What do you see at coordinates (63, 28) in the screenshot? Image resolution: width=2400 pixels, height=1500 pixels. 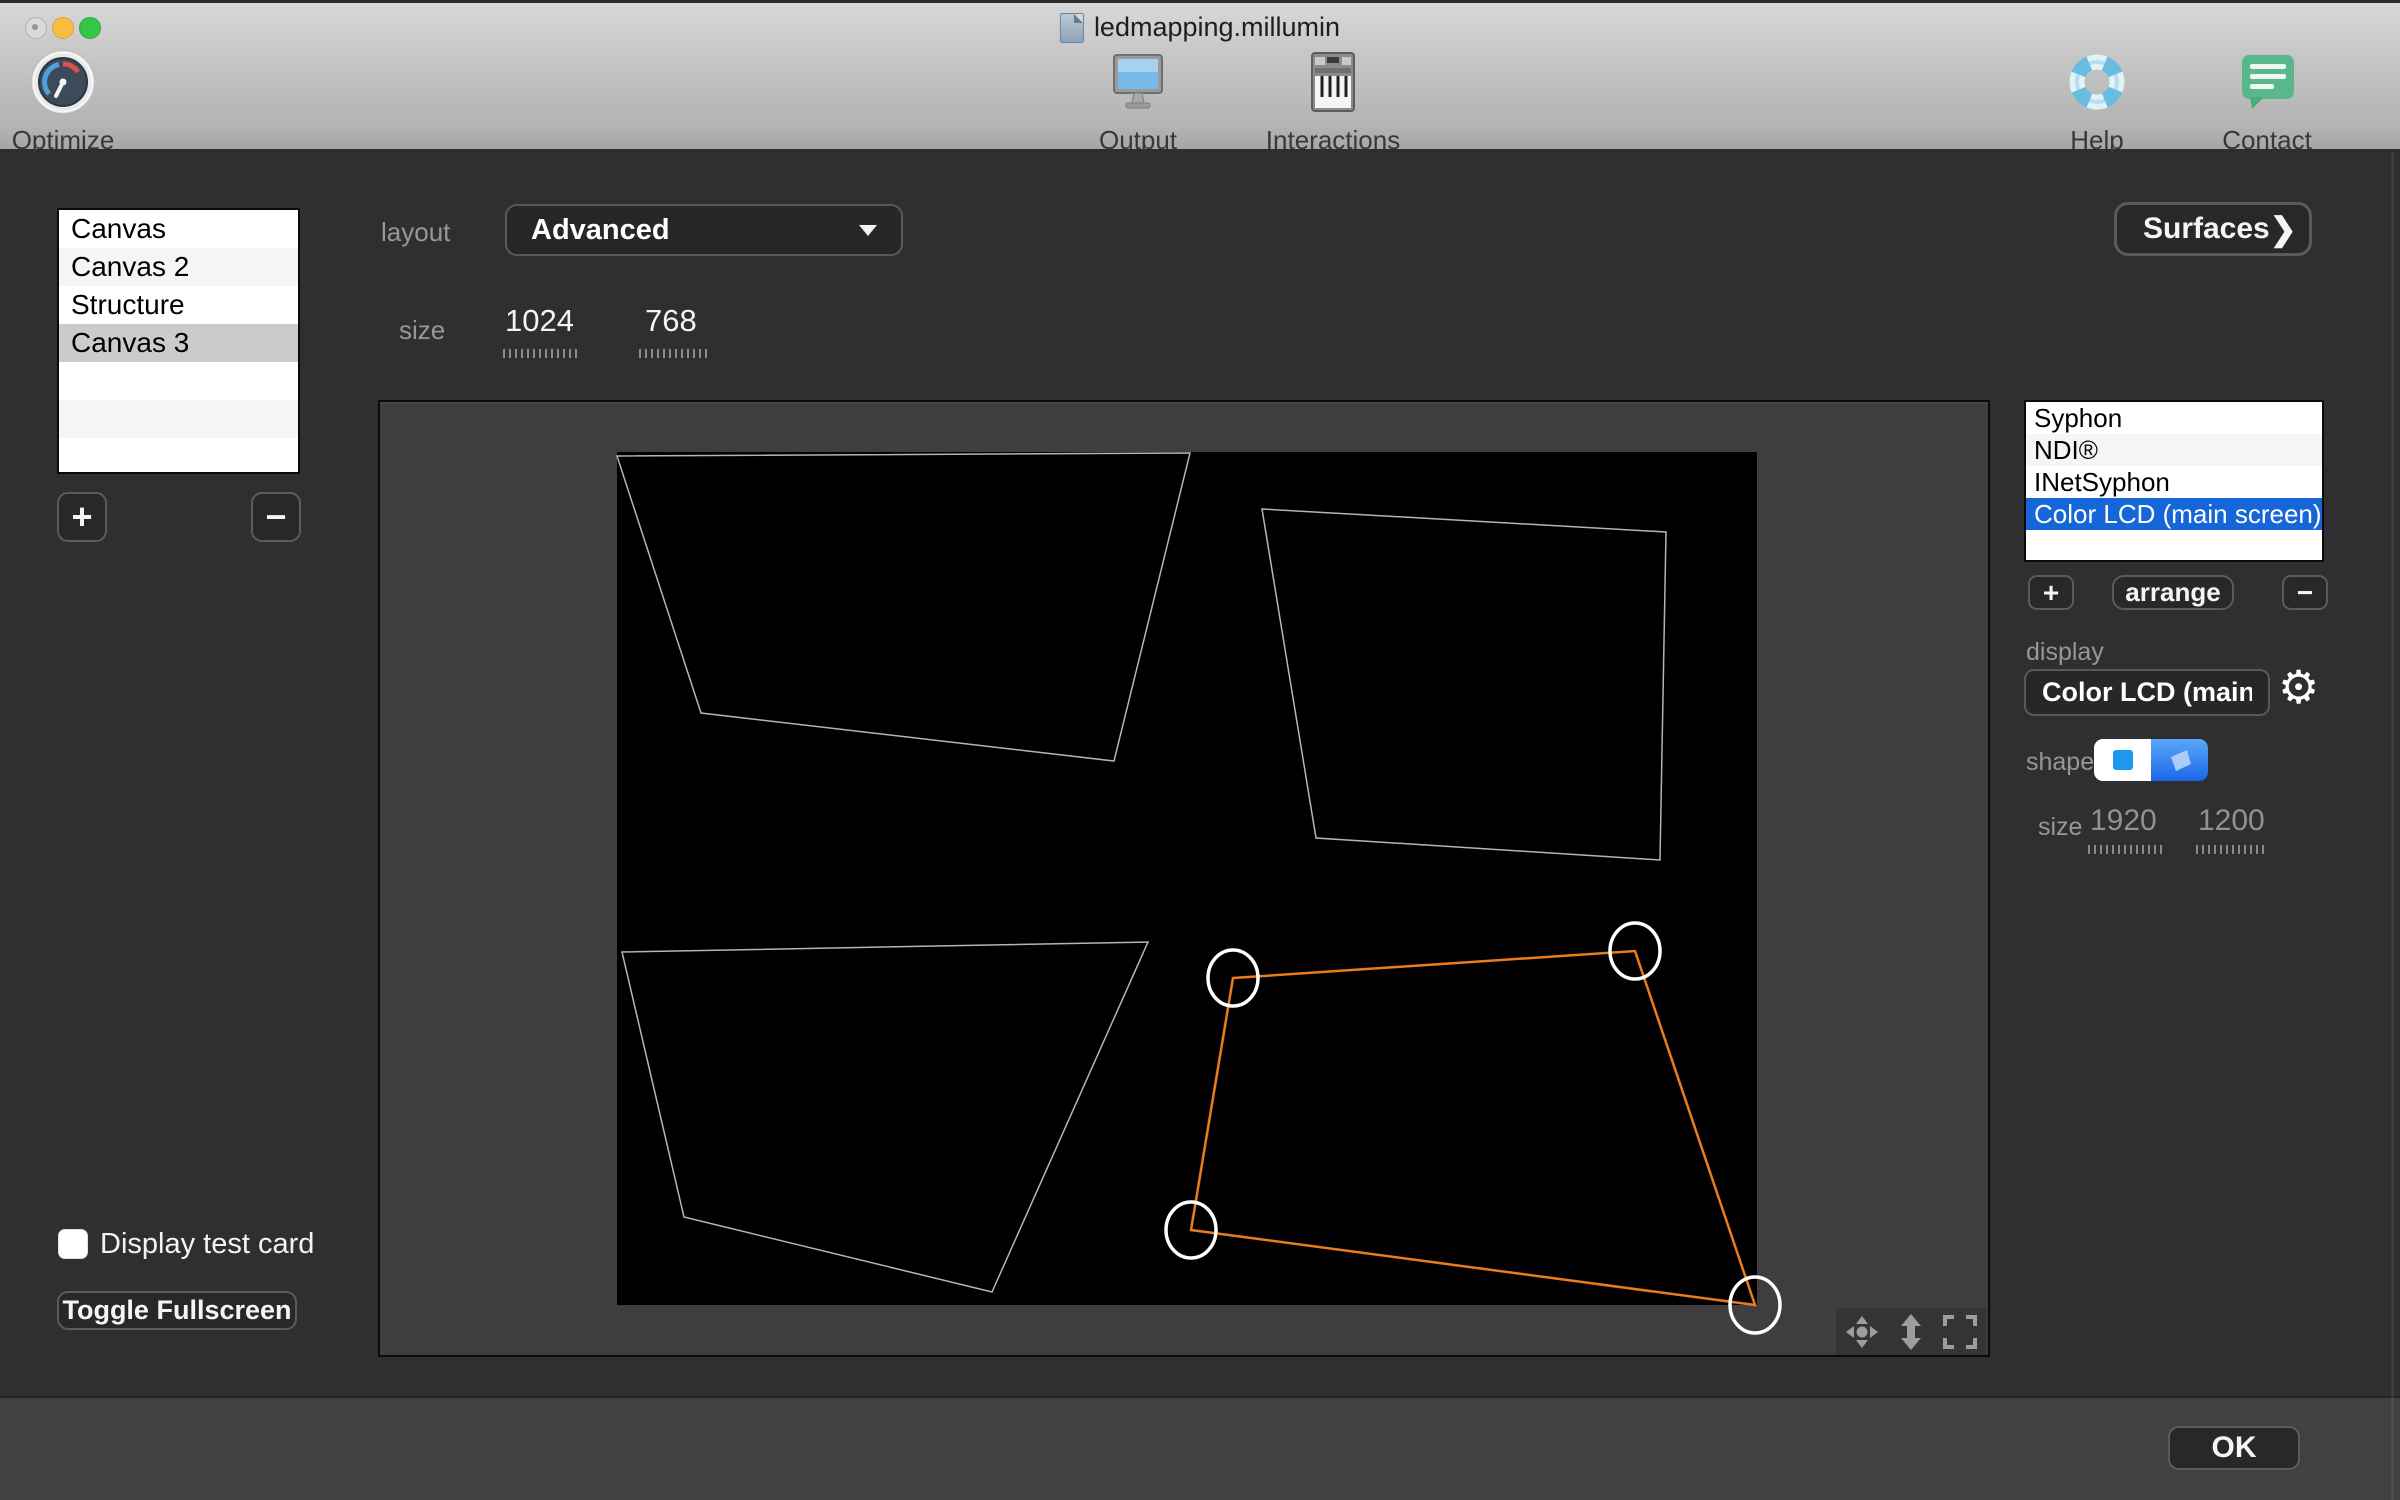 I see `minimize-button` at bounding box center [63, 28].